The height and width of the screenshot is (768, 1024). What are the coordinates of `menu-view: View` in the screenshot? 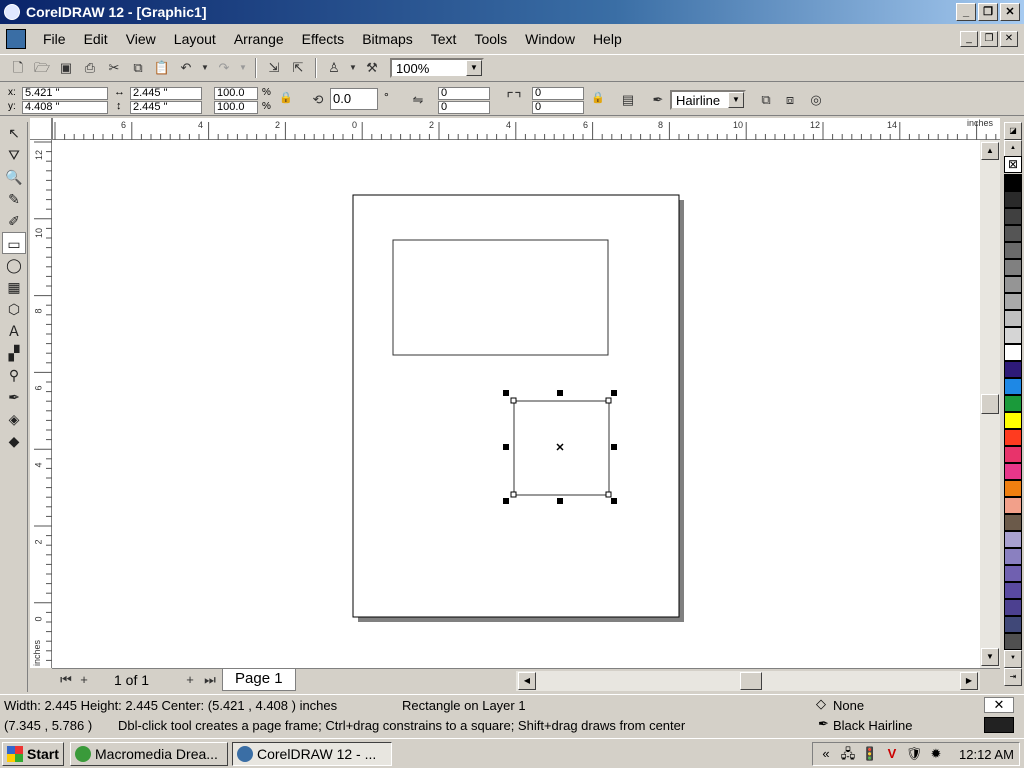 It's located at (141, 39).